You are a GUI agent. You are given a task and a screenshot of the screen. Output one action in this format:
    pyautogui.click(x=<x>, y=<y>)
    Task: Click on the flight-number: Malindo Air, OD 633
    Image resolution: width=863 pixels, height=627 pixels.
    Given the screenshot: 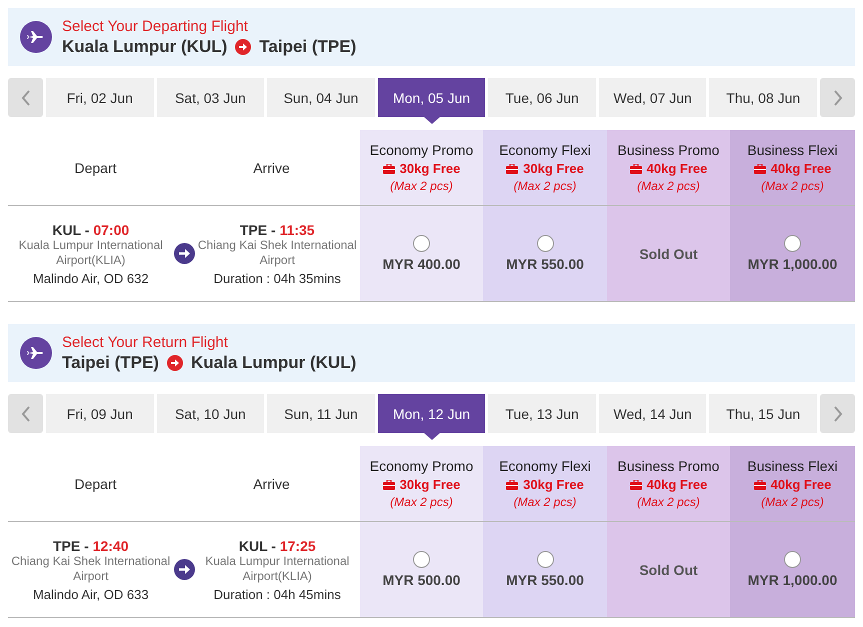 What is the action you would take?
    pyautogui.click(x=90, y=594)
    